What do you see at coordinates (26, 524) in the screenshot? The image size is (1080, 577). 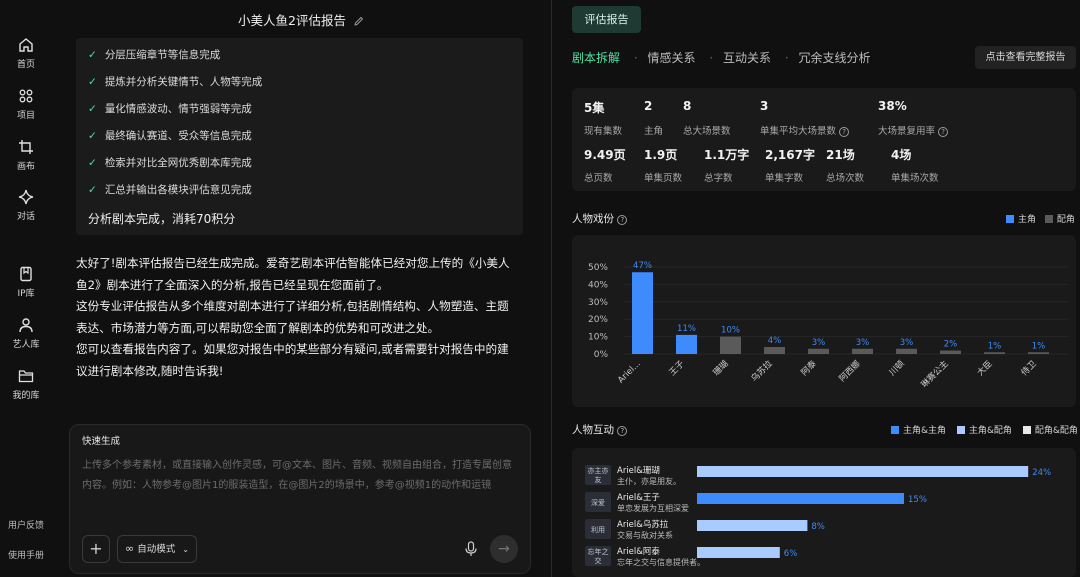 I see `feedback-link: 用户反馈` at bounding box center [26, 524].